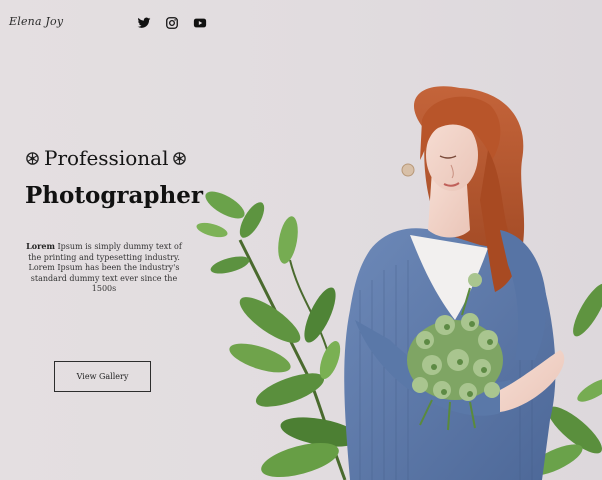 This screenshot has height=480, width=602. Describe the element at coordinates (32, 158) in the screenshot. I see `ornament-left-icon` at that location.